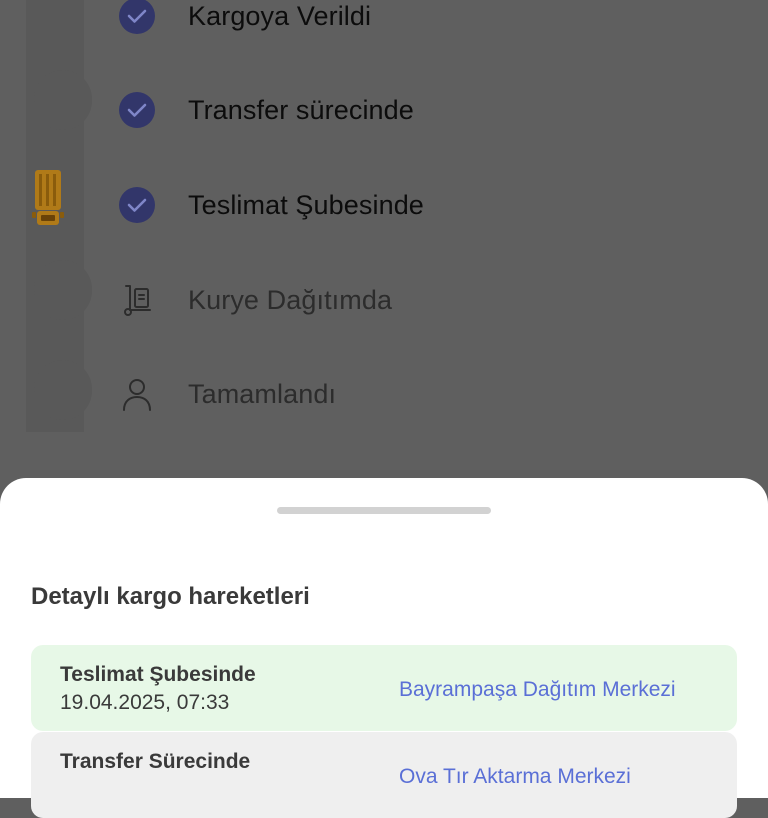  I want to click on movement-location: Bayrampaşa Dağıtım Merkezi, so click(537, 689).